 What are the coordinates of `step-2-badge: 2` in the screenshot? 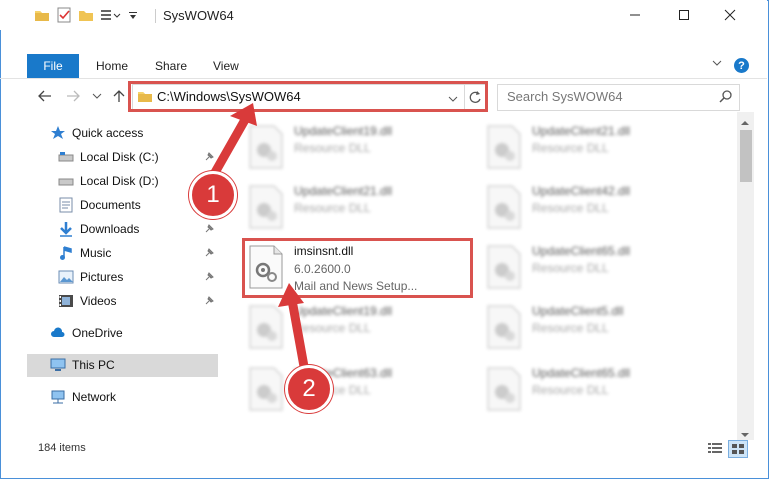 It's located at (309, 389).